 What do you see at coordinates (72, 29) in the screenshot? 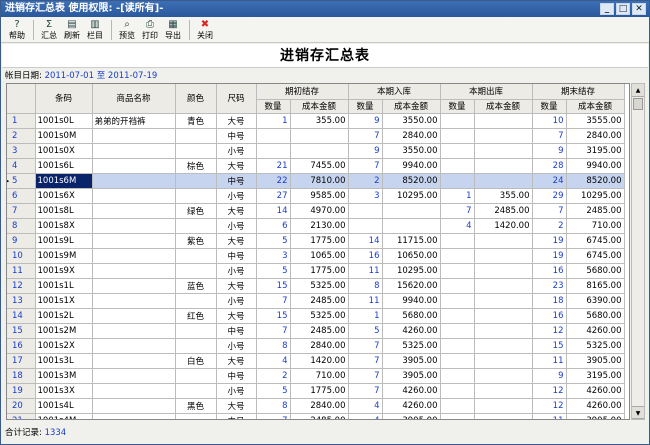
I see `toolbar-button-refresh: ▤ 刷新` at bounding box center [72, 29].